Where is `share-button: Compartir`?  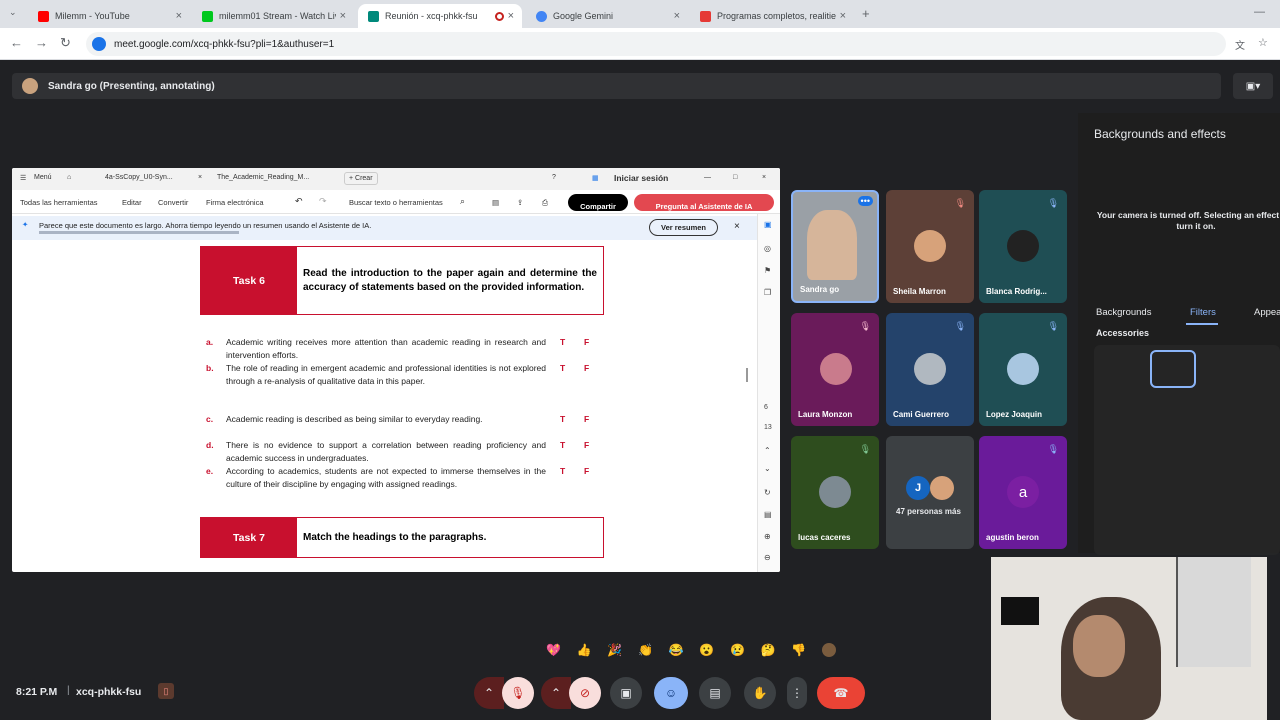 share-button: Compartir is located at coordinates (598, 202).